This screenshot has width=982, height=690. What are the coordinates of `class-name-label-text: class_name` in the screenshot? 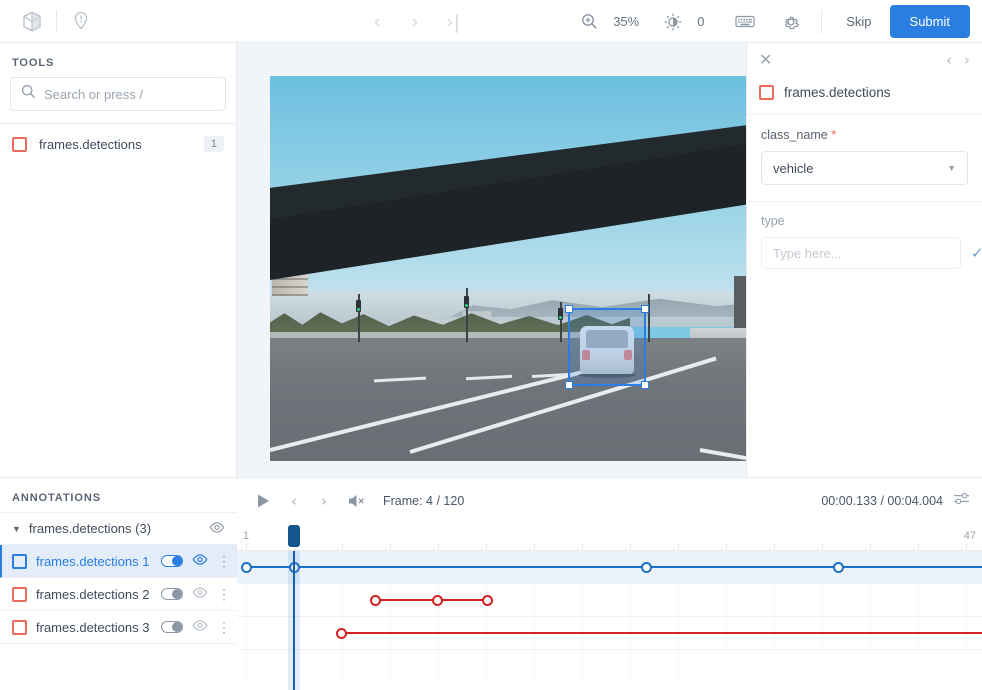 It's located at (794, 135).